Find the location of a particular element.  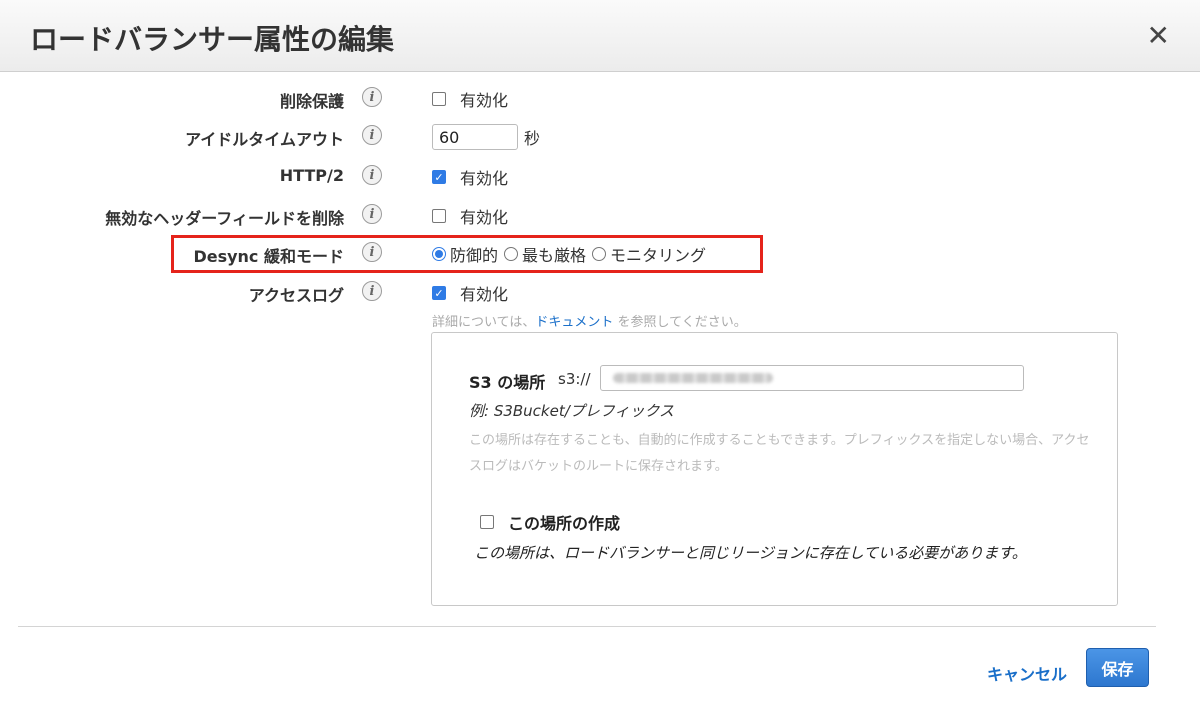

close-icon: ✕ is located at coordinates (1158, 36).